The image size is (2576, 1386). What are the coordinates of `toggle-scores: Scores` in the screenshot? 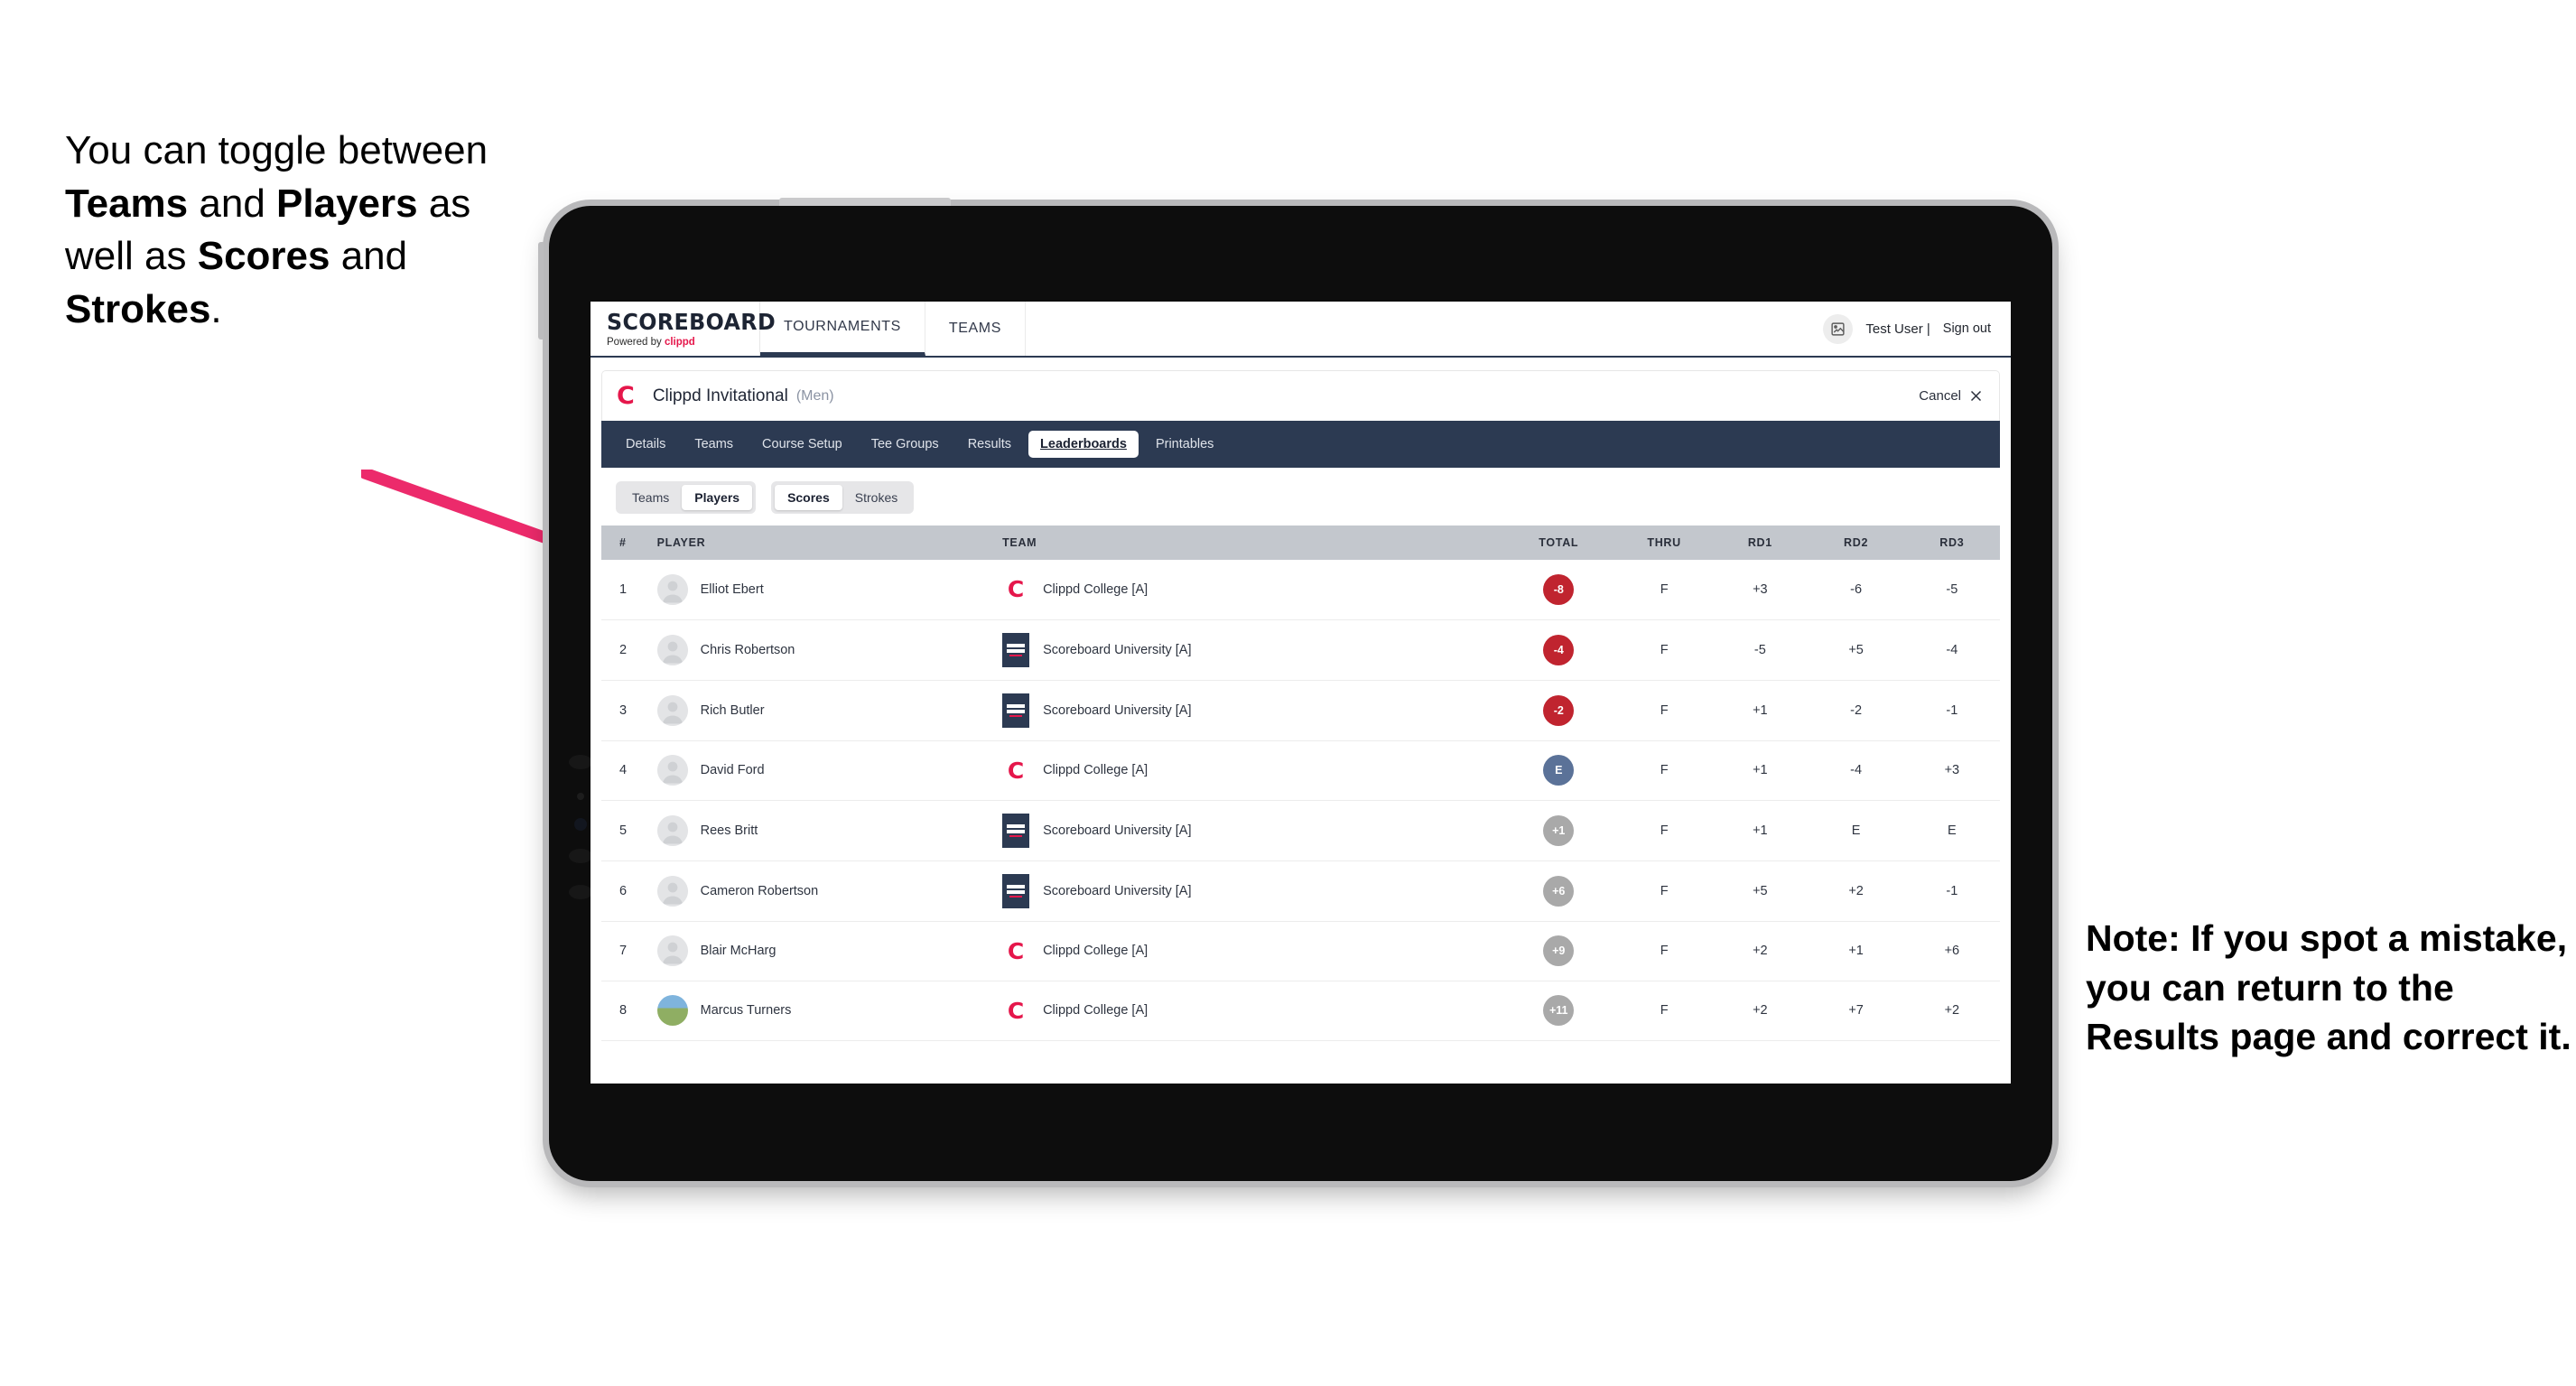 It's located at (808, 497).